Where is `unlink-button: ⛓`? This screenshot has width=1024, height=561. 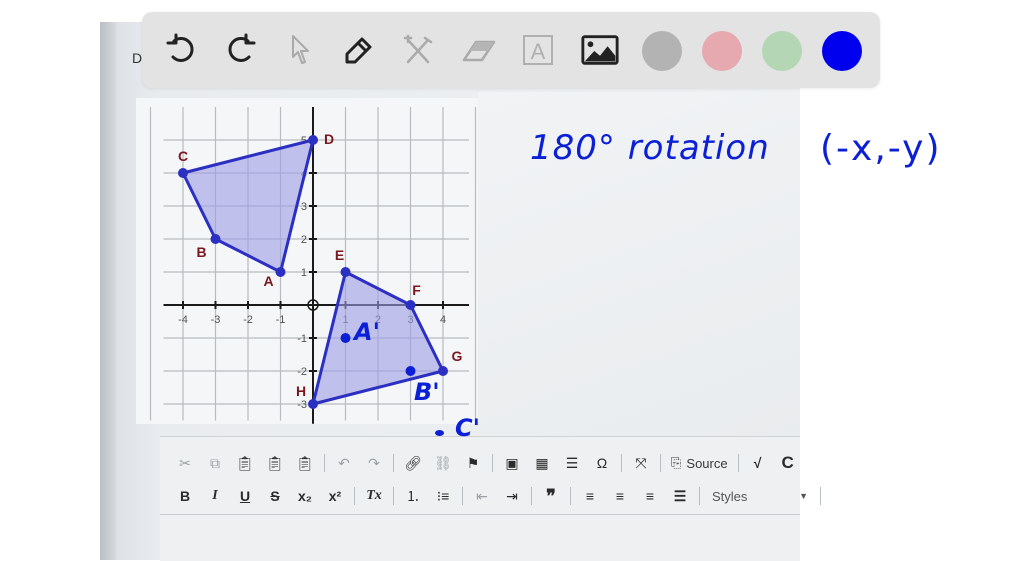
unlink-button: ⛓ is located at coordinates (443, 463).